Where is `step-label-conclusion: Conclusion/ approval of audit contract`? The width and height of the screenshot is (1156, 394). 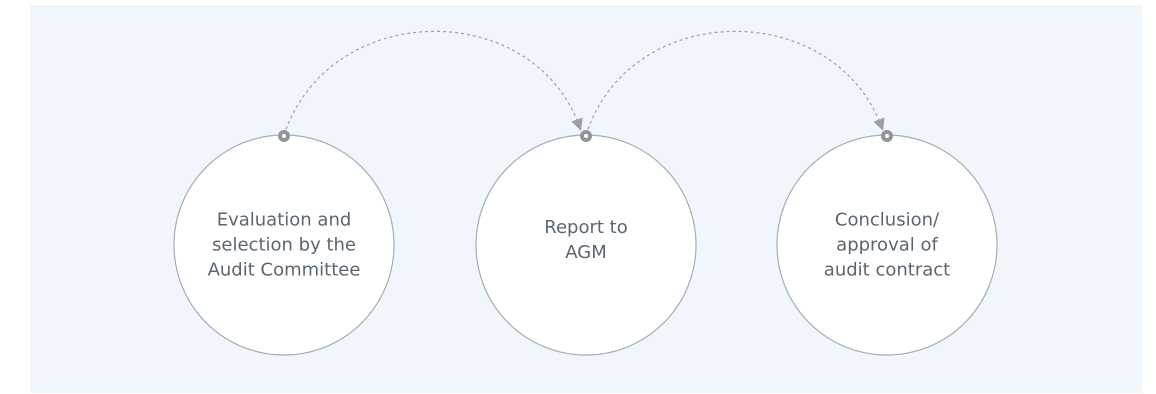
step-label-conclusion: Conclusion/ approval of audit contract is located at coordinates (887, 245).